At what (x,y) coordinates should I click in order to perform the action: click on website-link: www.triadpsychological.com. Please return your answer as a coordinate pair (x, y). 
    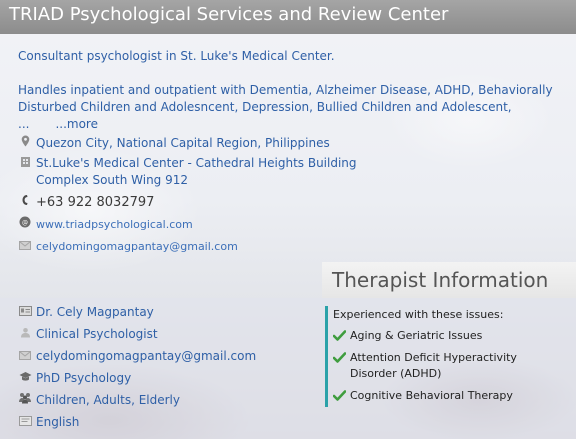
    Looking at the image, I should click on (114, 224).